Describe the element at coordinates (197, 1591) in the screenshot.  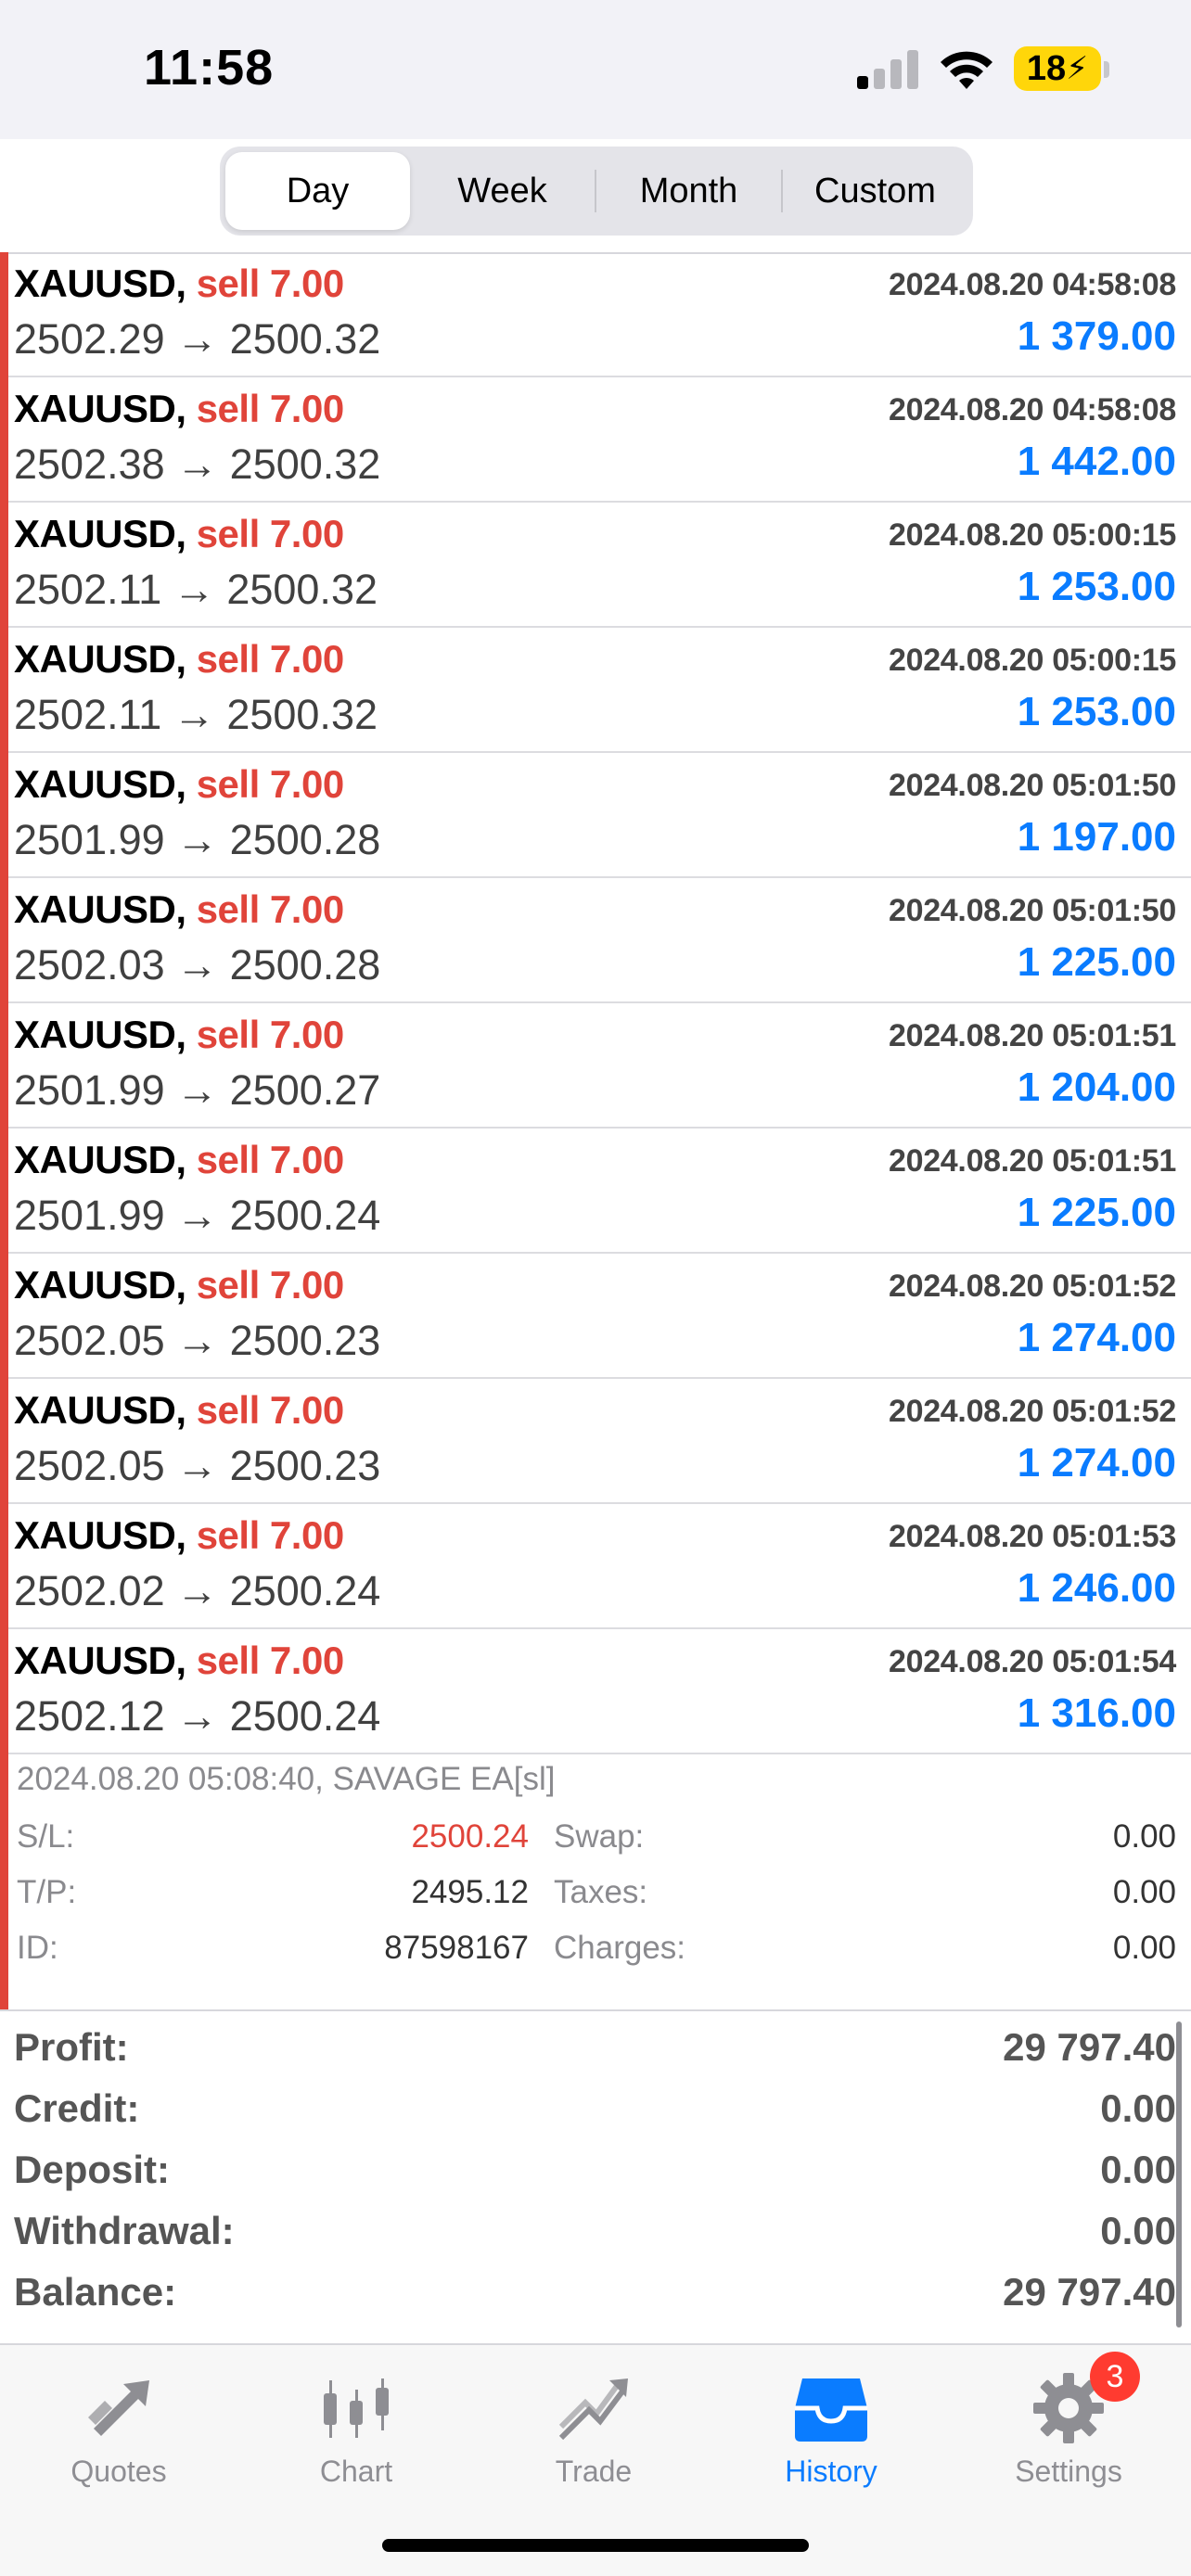
I see `trade-prices: 2502.02 → 2500.24` at that location.